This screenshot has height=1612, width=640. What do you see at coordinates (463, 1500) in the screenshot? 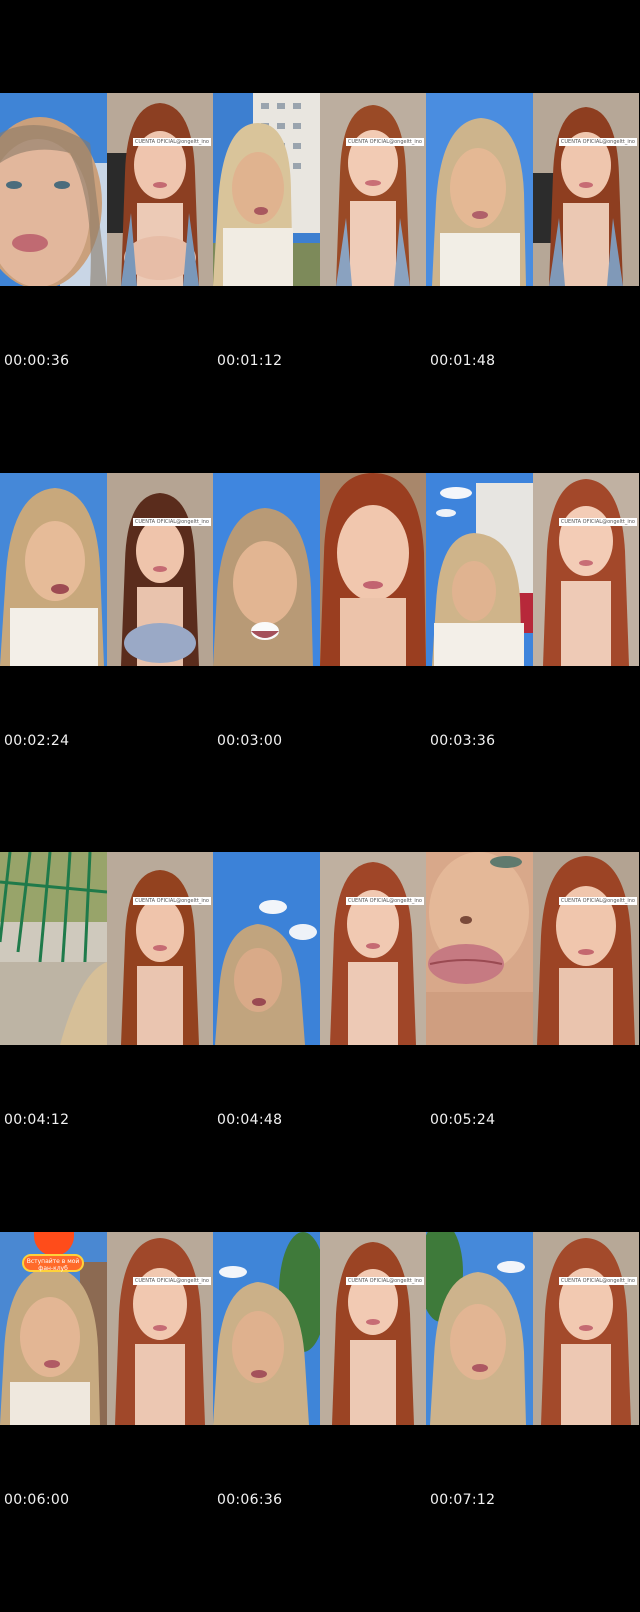
I see `timestamp-label: 00:07:12` at bounding box center [463, 1500].